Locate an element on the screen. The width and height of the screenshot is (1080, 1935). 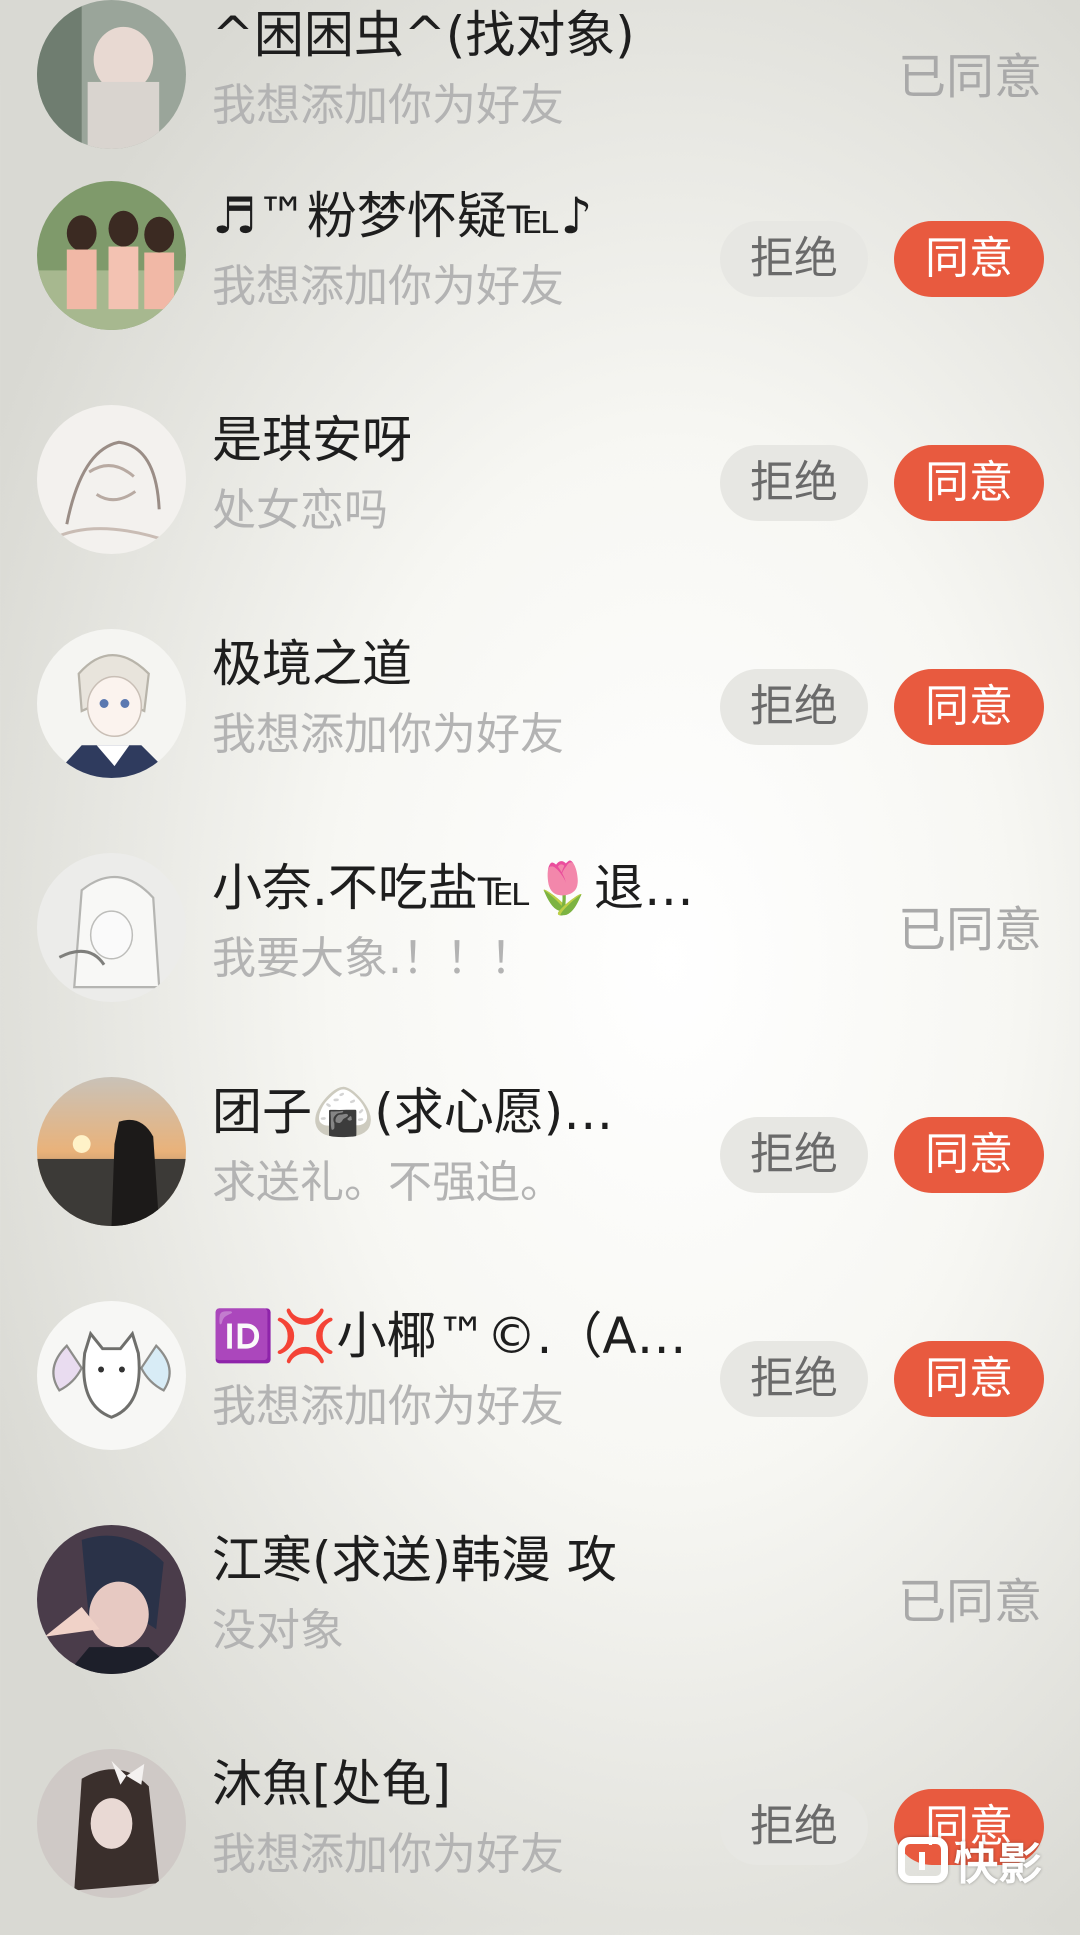
request-name: 极境之道 is located at coordinates (312, 664).